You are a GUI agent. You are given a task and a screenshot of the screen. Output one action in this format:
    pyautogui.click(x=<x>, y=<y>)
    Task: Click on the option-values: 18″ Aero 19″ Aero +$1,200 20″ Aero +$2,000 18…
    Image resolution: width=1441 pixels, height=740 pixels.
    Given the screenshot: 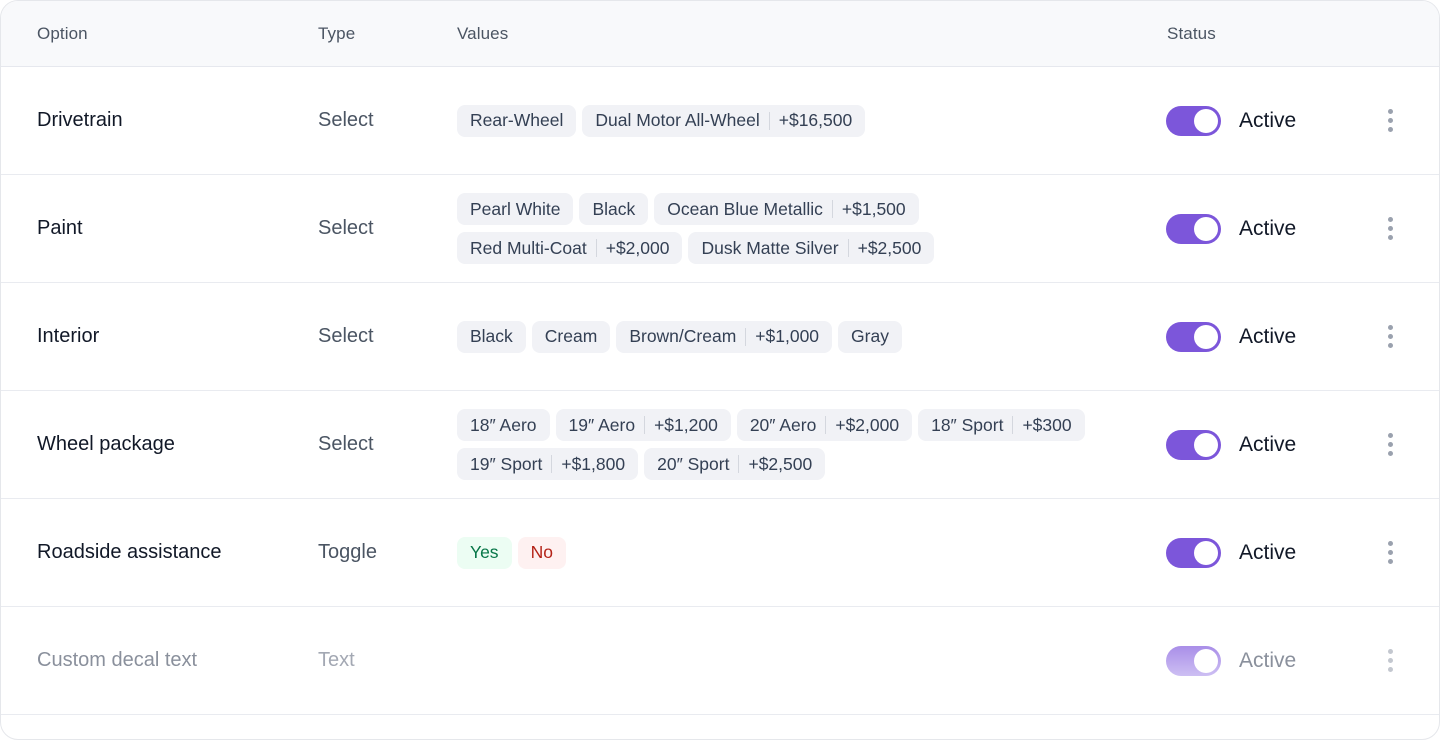 What is the action you would take?
    pyautogui.click(x=777, y=444)
    